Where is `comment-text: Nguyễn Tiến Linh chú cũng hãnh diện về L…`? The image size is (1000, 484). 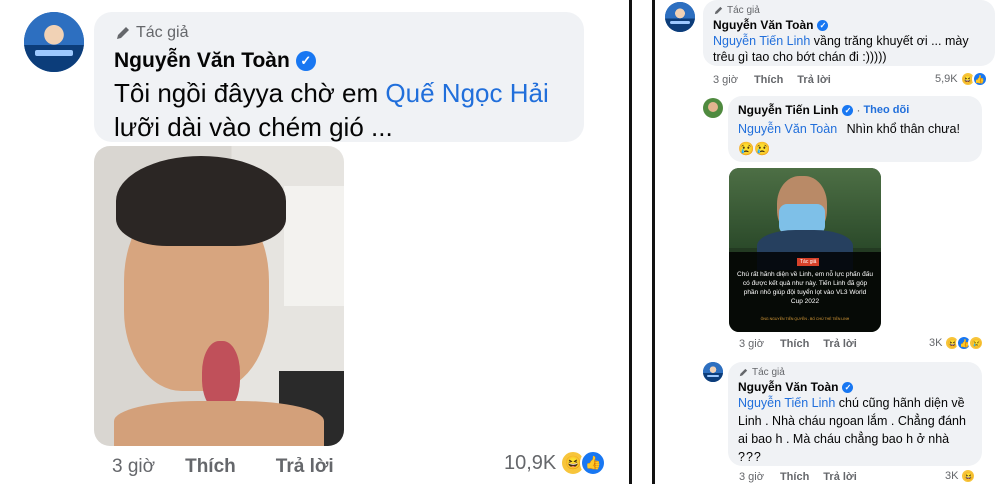 comment-text: Nguyễn Tiến Linh chú cũng hãnh diện về L… is located at coordinates (856, 430).